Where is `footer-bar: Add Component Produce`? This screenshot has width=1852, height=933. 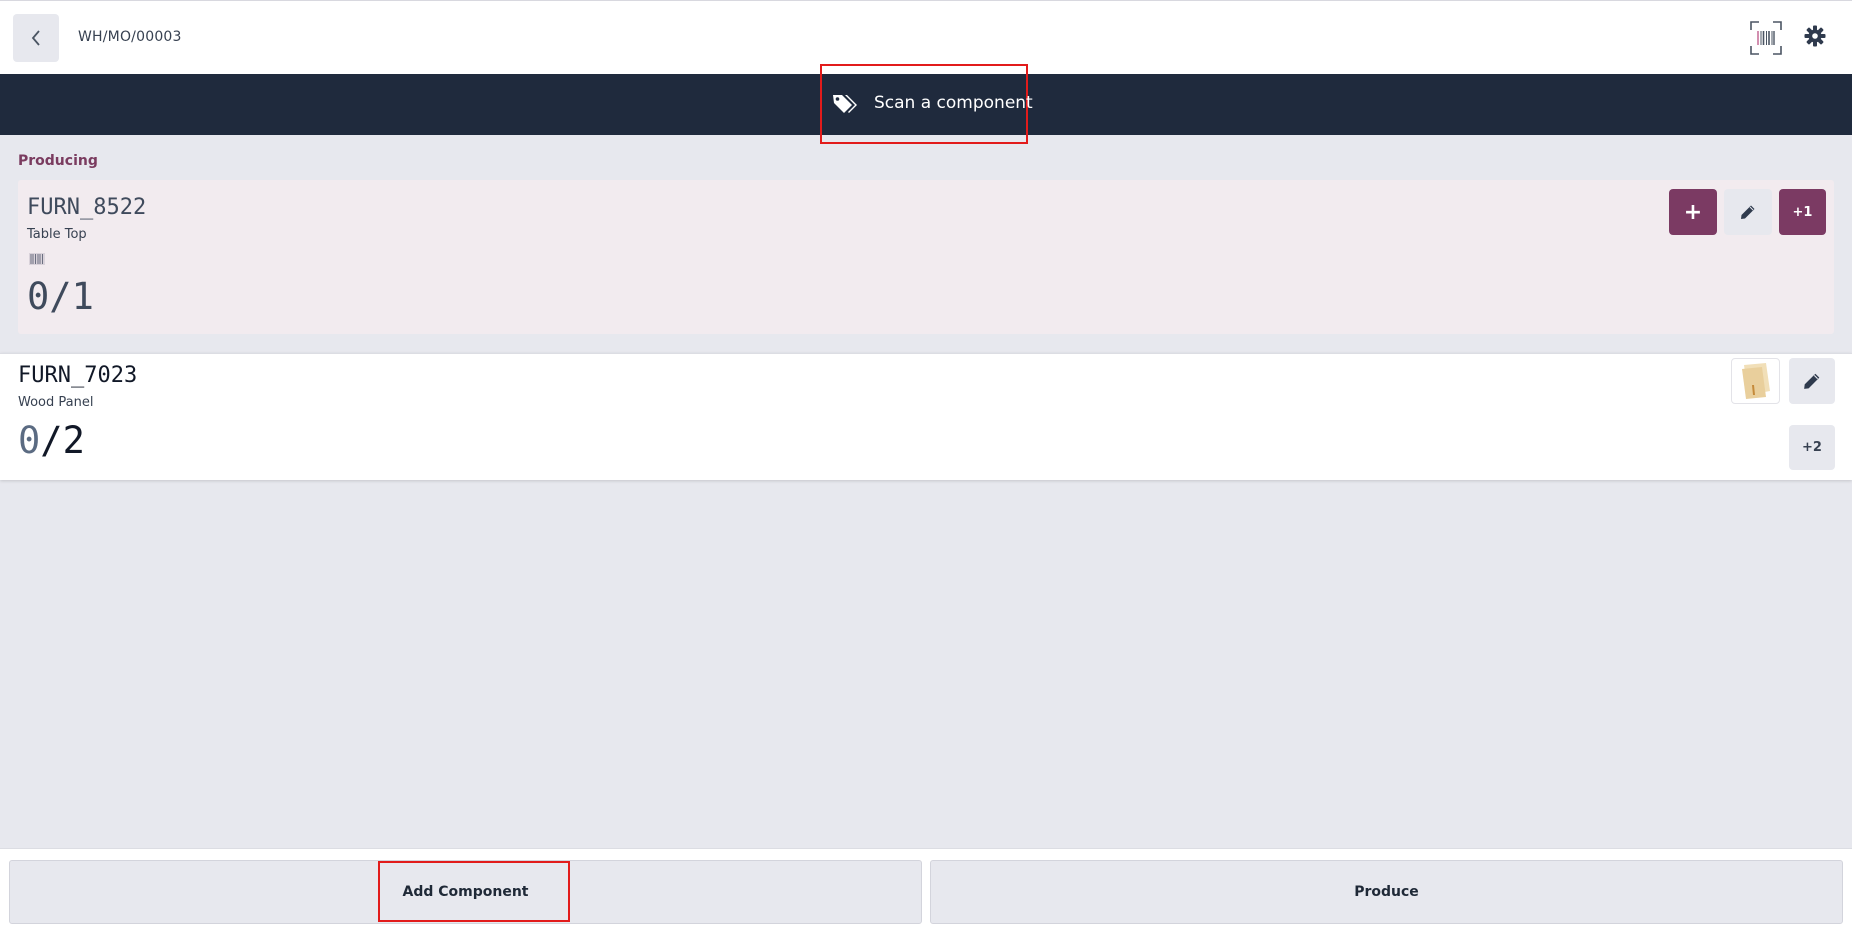
footer-bar: Add Component Produce is located at coordinates (926, 890).